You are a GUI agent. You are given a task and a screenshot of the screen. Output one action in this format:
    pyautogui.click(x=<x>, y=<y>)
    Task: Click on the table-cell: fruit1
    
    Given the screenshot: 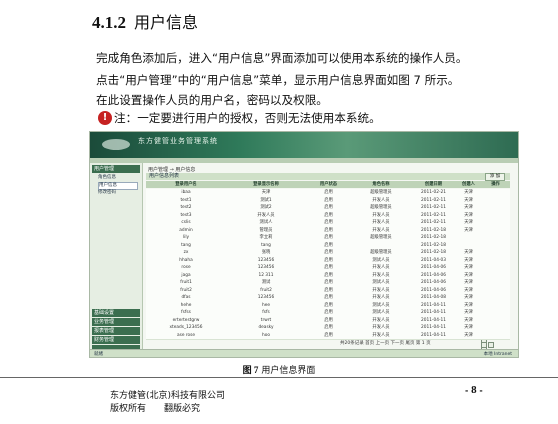 What is the action you would take?
    pyautogui.click(x=186, y=282)
    